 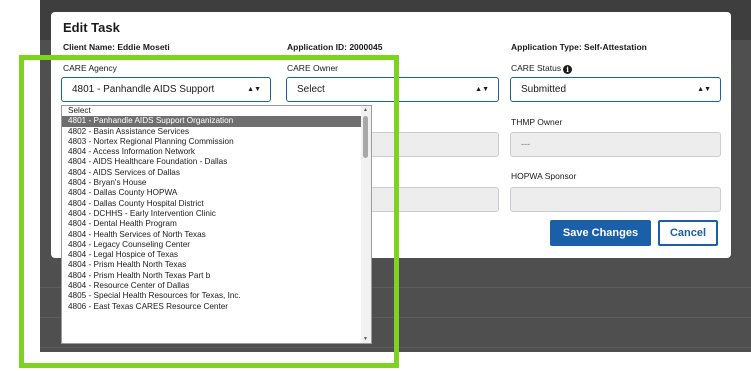 What do you see at coordinates (544, 176) in the screenshot?
I see `hopwa-sponsor-label: HOPWA Sponsor` at bounding box center [544, 176].